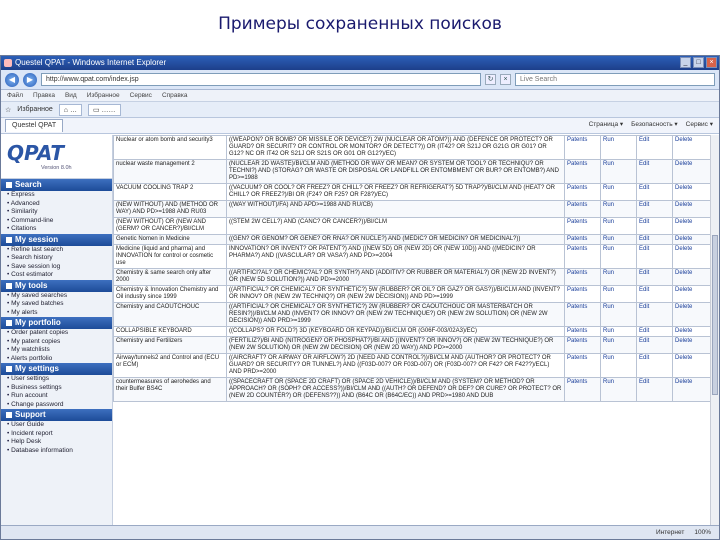 Image resolution: width=720 pixels, height=540 pixels. Describe the element at coordinates (606, 124) in the screenshot. I see `command-0: Страница ▾` at that location.